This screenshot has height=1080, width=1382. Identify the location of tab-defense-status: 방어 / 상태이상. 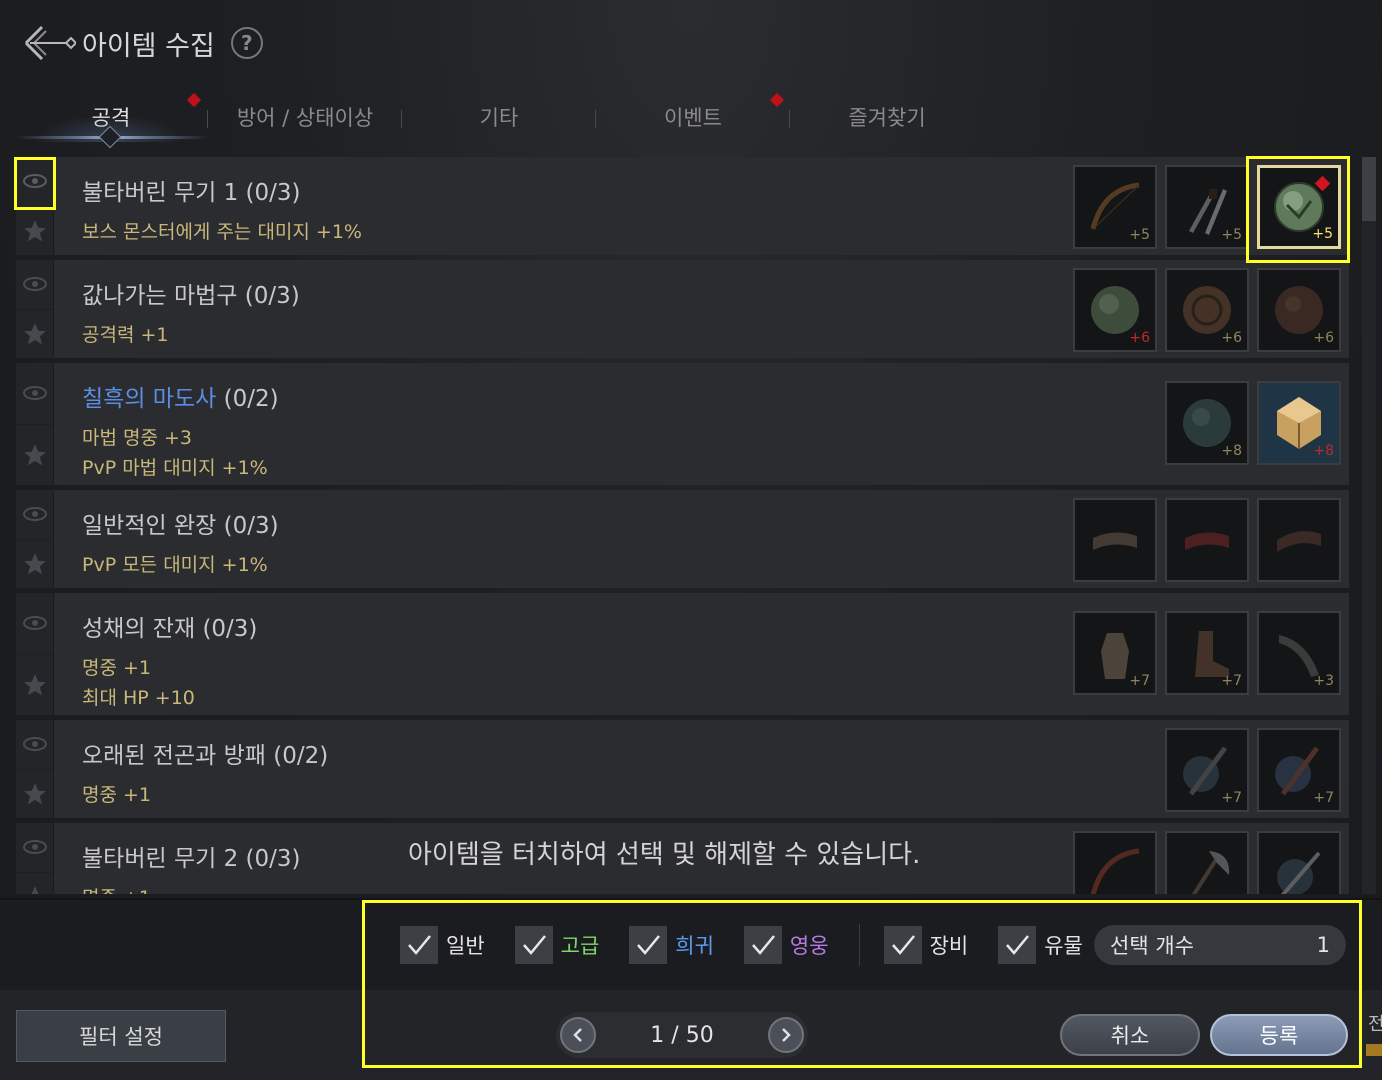
(305, 117).